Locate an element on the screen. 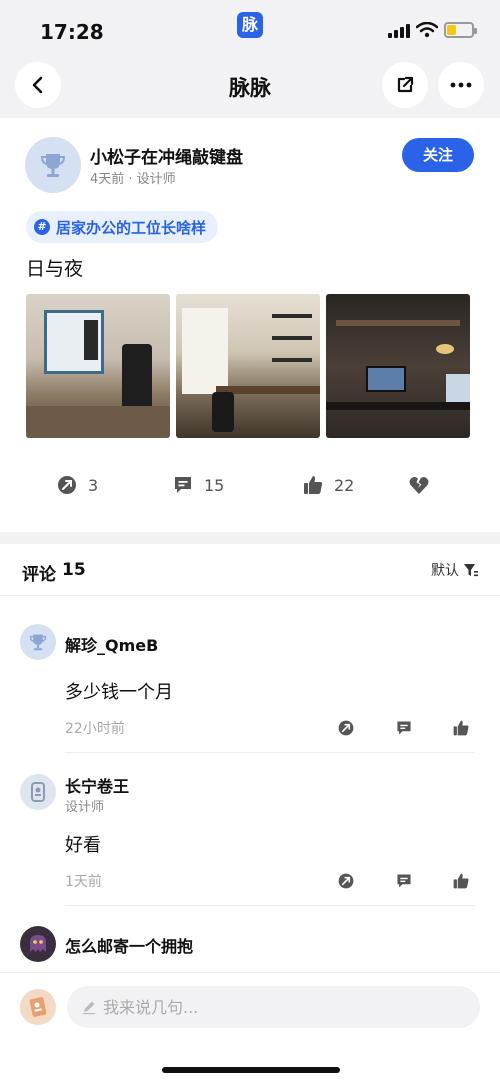  like-count: 22 is located at coordinates (344, 485).